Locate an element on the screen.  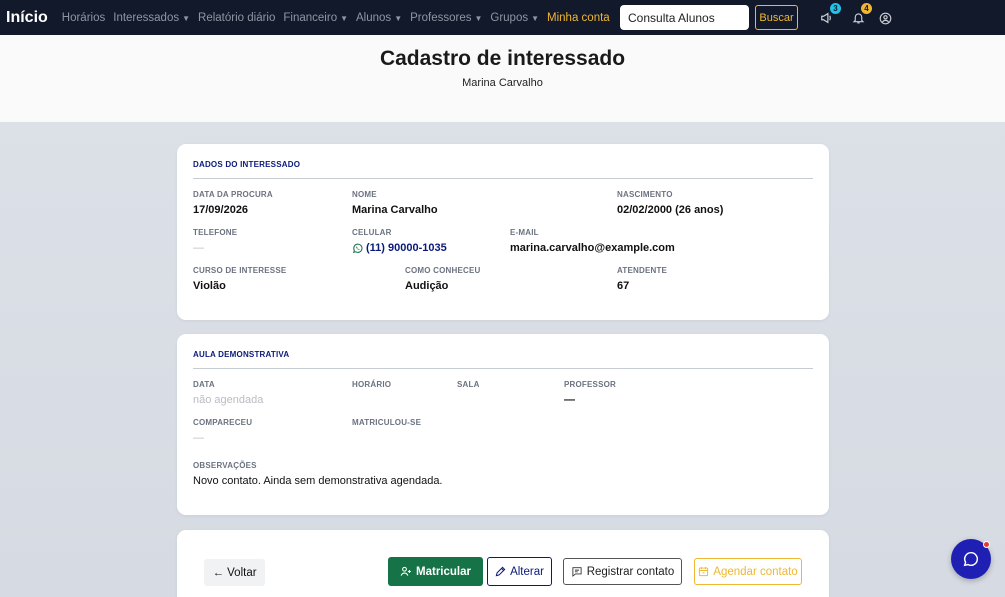
nav-item-horarios: Horários is located at coordinates (83, 18).